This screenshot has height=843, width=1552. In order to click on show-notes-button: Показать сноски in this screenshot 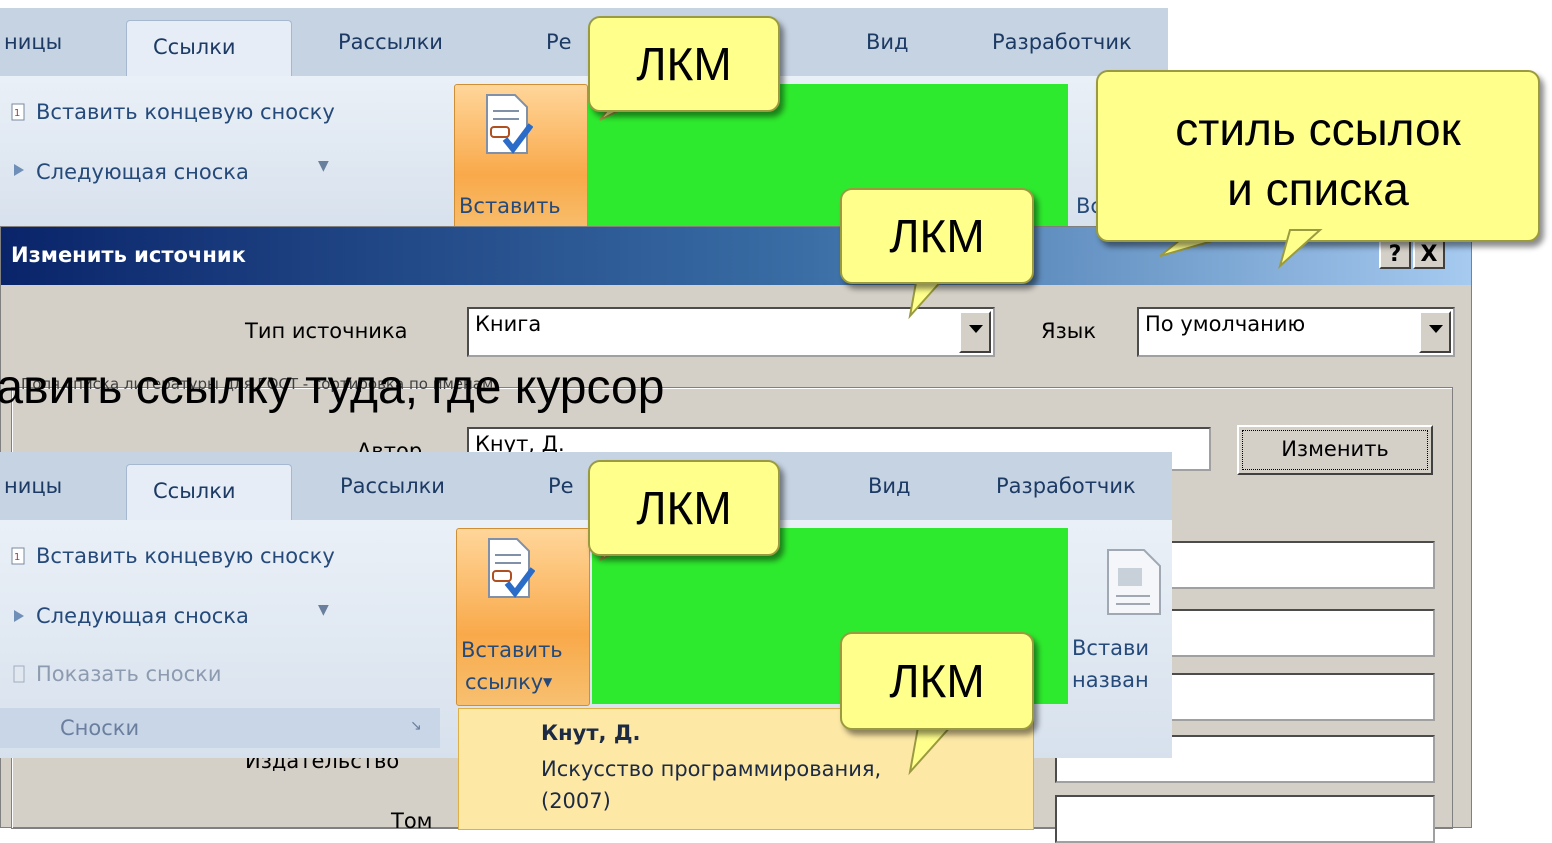, I will do `click(129, 674)`.